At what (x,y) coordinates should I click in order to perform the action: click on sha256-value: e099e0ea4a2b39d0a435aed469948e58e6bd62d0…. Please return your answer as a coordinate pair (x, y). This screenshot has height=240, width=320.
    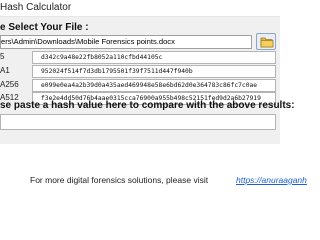
    Looking at the image, I should click on (154, 85).